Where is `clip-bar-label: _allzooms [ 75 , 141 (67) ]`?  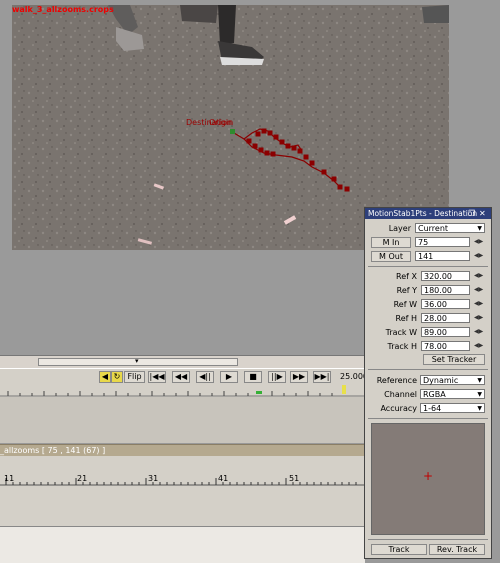
clip-bar-label: _allzooms [ 75 , 141 (67) ] is located at coordinates (53, 450).